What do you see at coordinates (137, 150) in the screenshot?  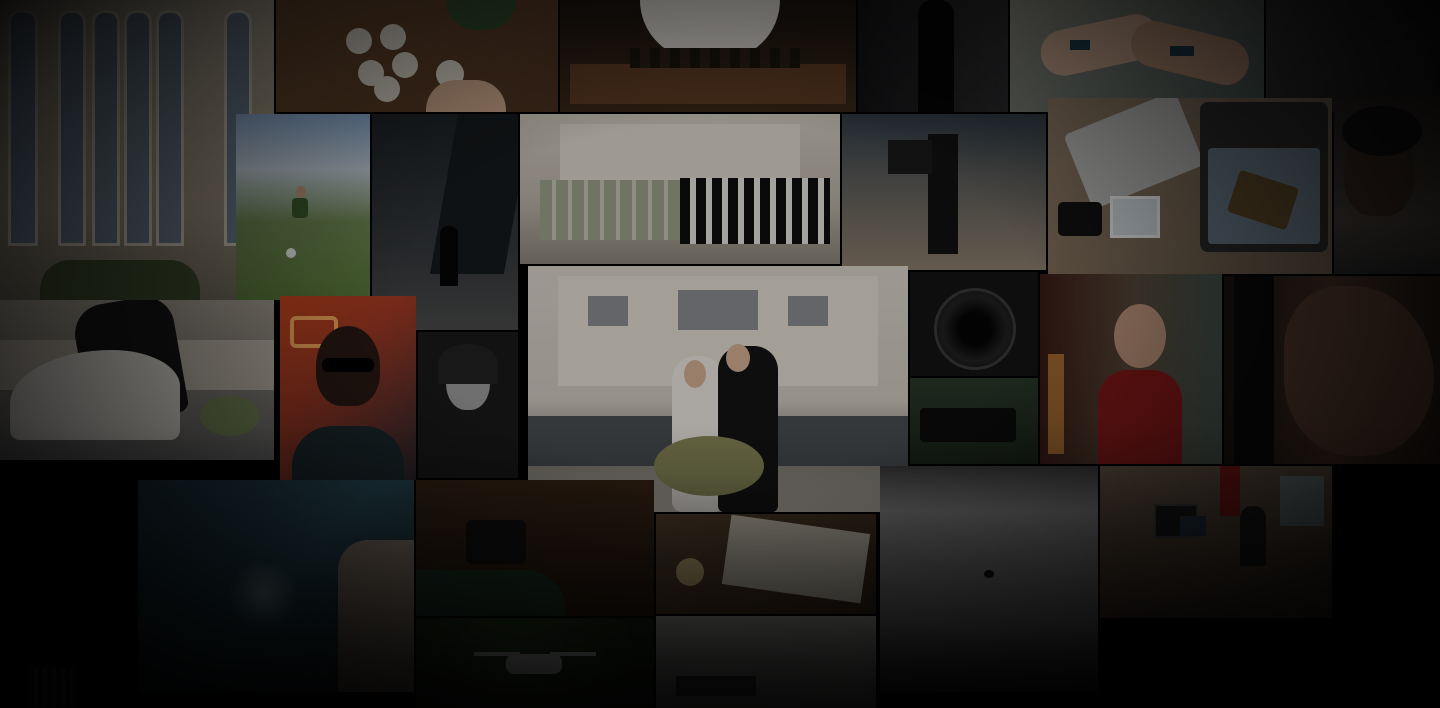 I see `photo-temple-windows` at bounding box center [137, 150].